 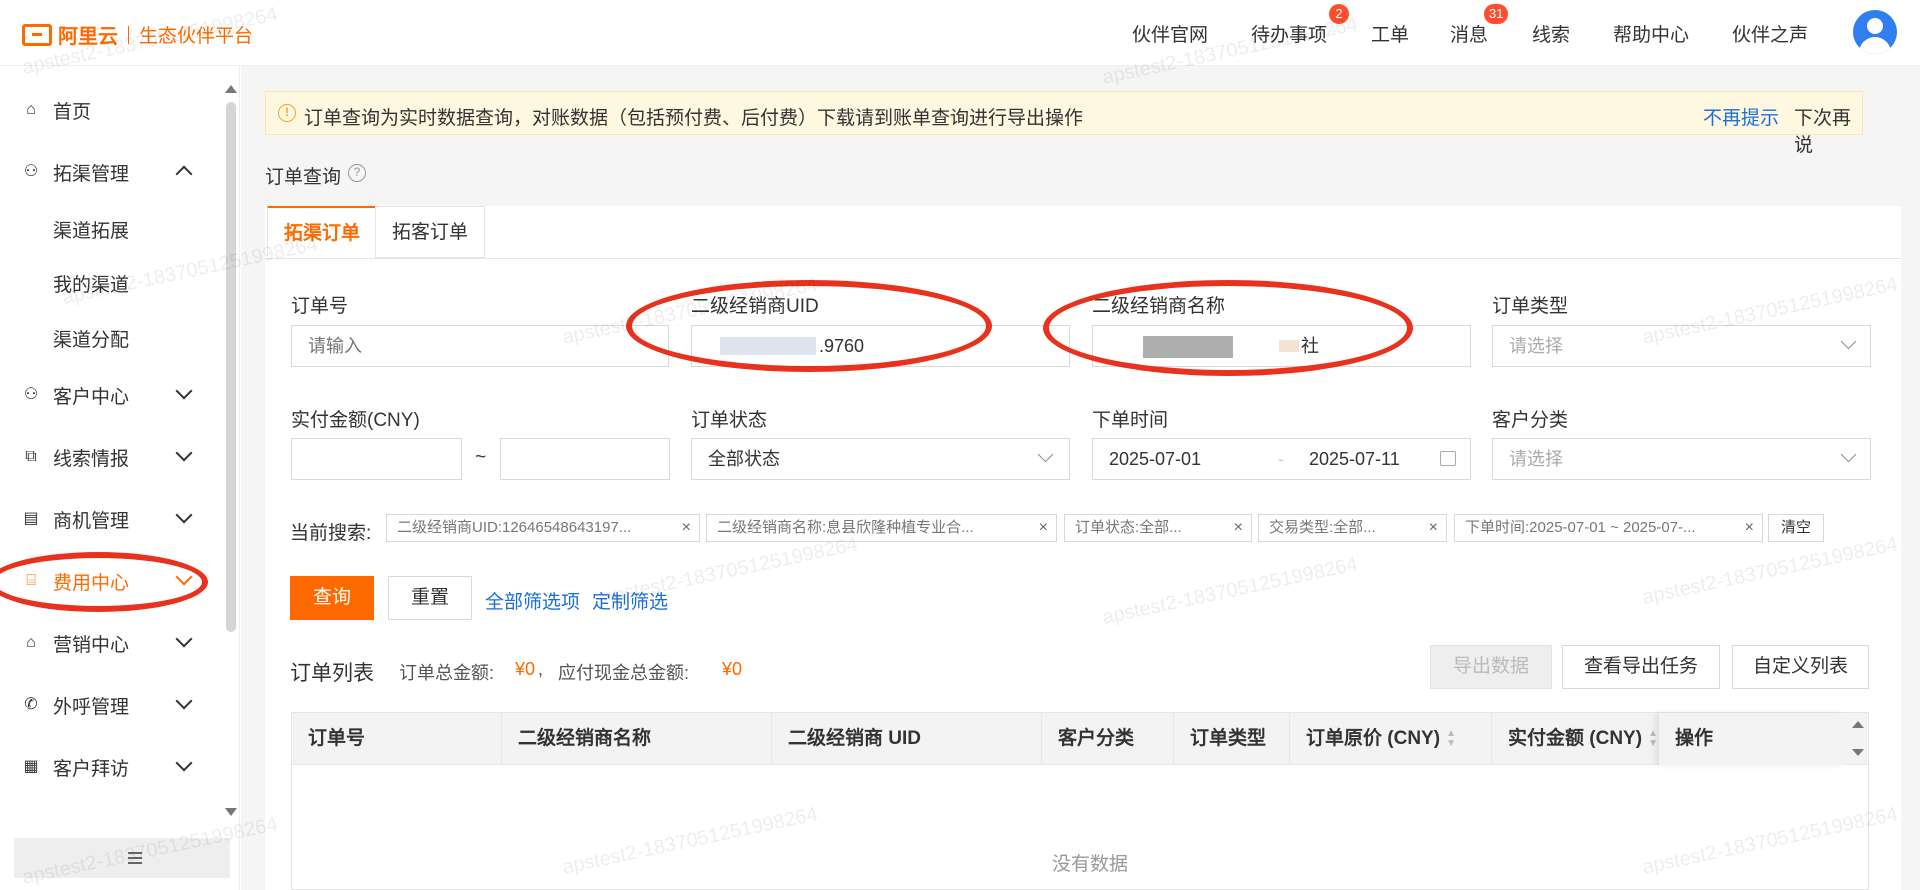 I want to click on column-header-customer-category: 客户分类, so click(x=1108, y=739).